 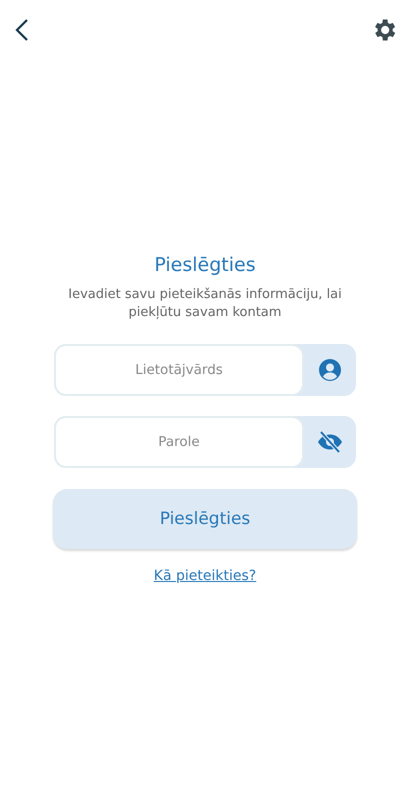 I want to click on page-title: Pieslēgties, so click(x=205, y=265).